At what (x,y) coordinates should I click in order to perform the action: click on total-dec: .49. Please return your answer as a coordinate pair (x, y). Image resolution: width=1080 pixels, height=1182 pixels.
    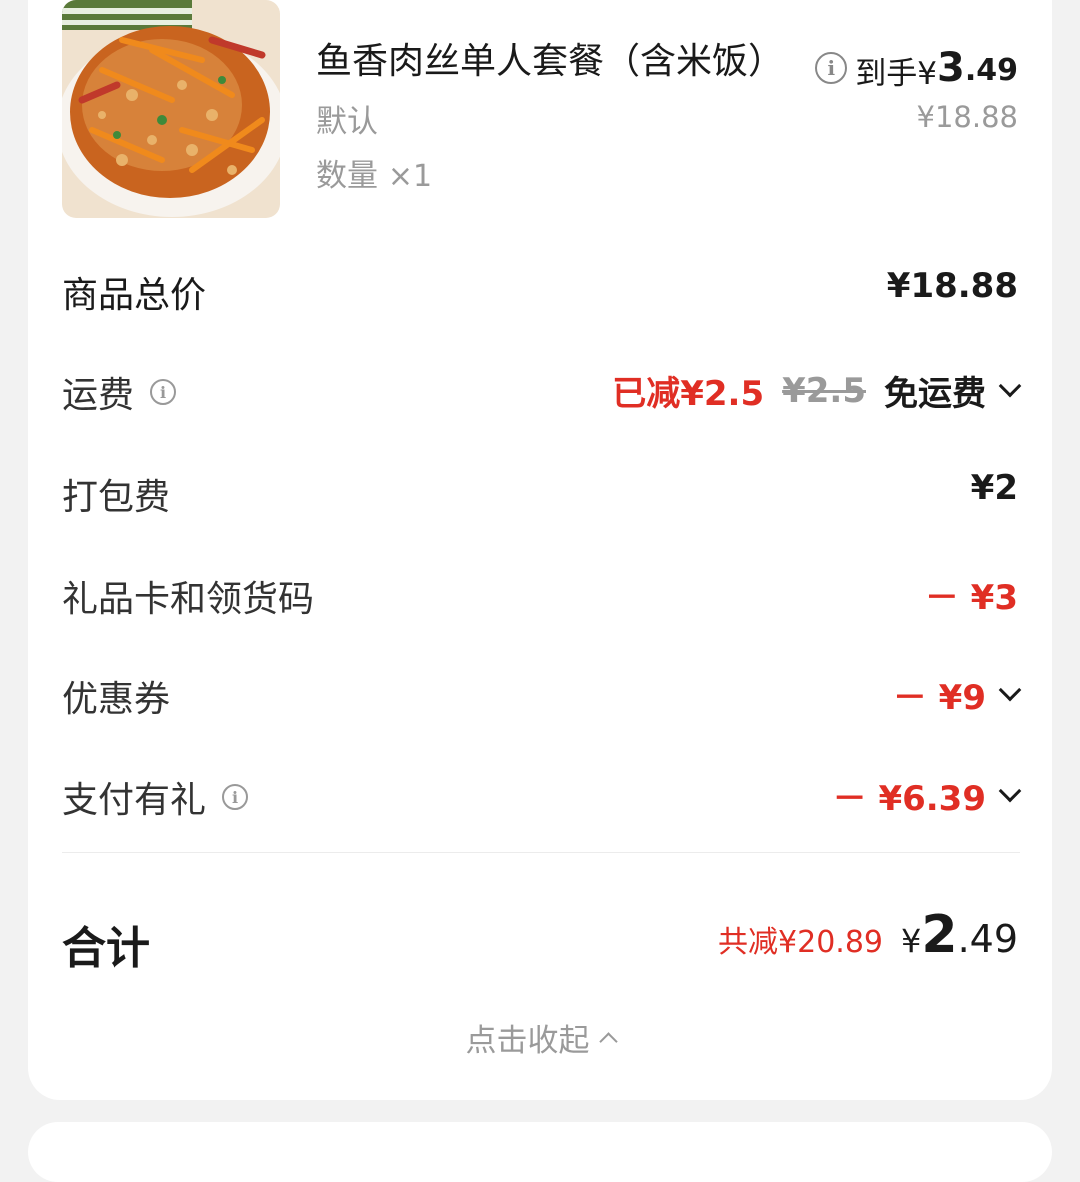
    Looking at the image, I should click on (987, 939).